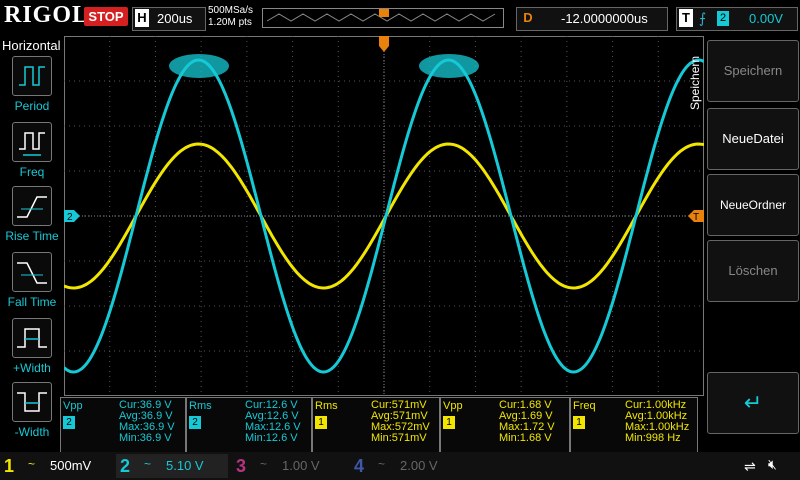  I want to click on sample-rate: 500MSa/s, so click(231, 10).